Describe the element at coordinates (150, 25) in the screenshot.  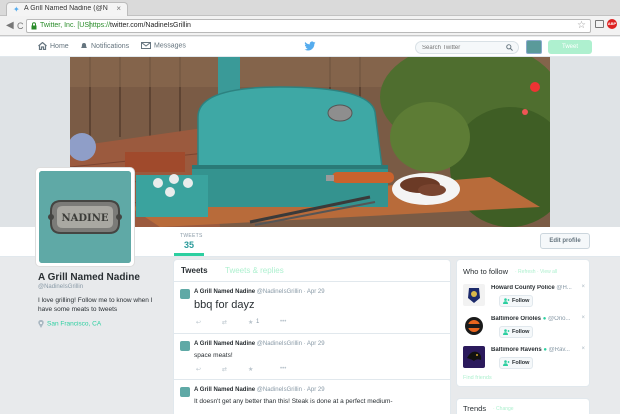
I see `url-path: twitter.com/NadineIsGrillin` at that location.